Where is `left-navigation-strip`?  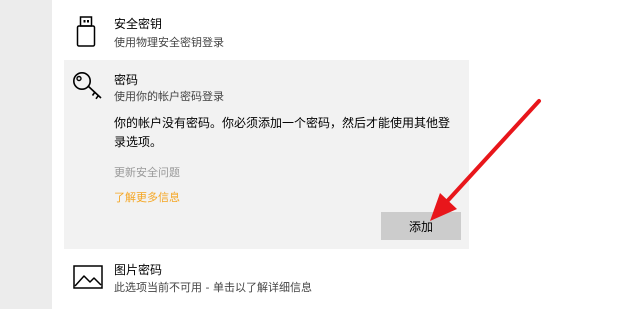 left-navigation-strip is located at coordinates (26, 154).